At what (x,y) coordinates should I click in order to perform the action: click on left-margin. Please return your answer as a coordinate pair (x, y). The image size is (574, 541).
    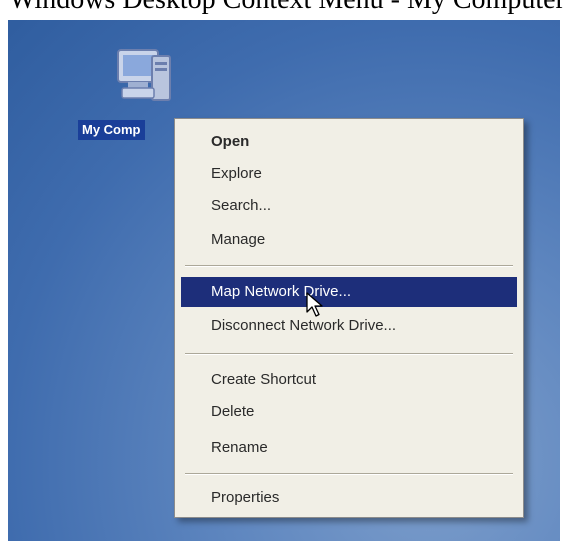
    Looking at the image, I should click on (4, 280).